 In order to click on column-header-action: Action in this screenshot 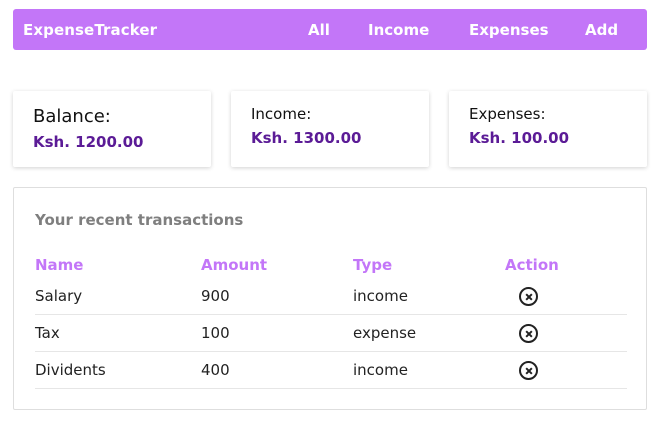, I will do `click(532, 265)`.